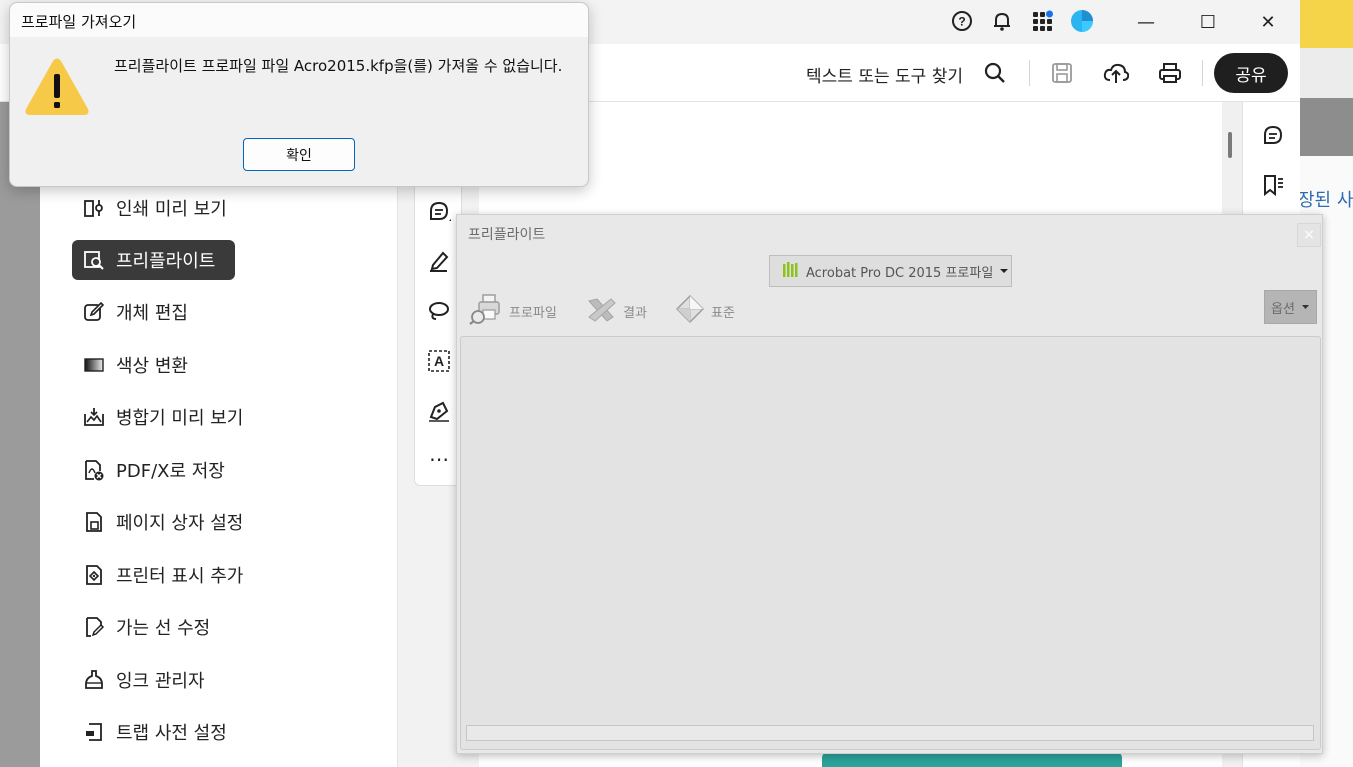 The image size is (1353, 767). Describe the element at coordinates (222, 312) in the screenshot. I see `menu-edit-object: 개체 편집` at that location.